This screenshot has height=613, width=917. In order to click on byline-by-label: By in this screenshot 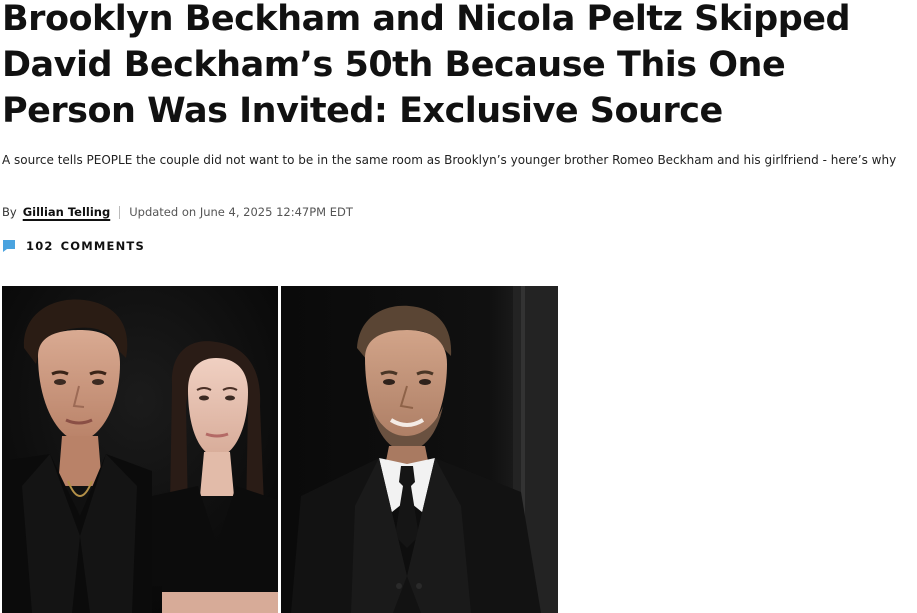, I will do `click(9, 212)`.